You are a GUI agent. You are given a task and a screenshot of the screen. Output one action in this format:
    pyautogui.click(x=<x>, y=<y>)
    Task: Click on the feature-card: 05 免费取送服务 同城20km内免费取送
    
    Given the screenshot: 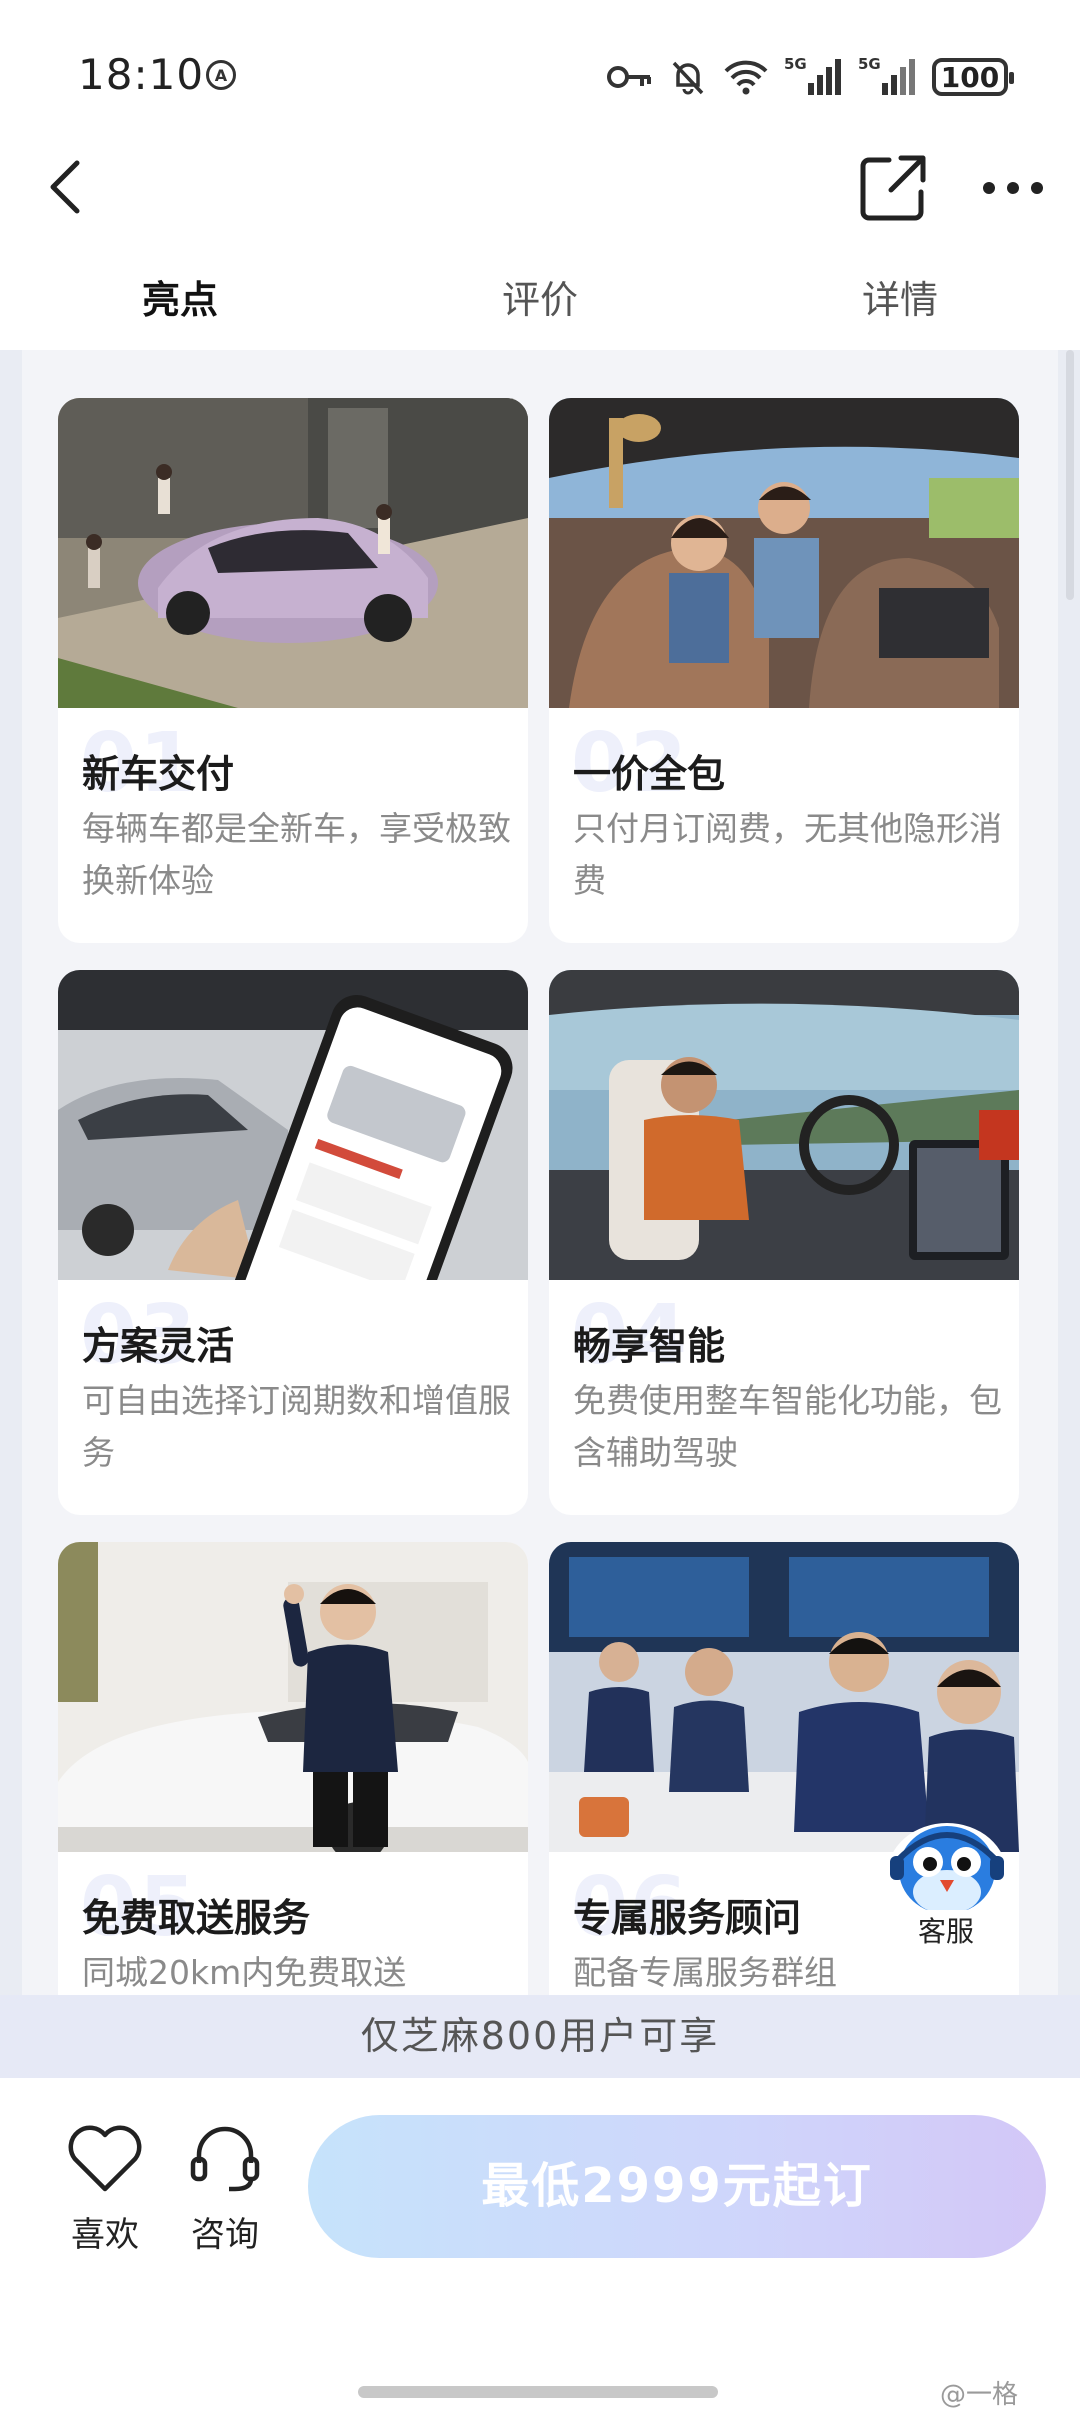 What is the action you would take?
    pyautogui.click(x=293, y=1768)
    